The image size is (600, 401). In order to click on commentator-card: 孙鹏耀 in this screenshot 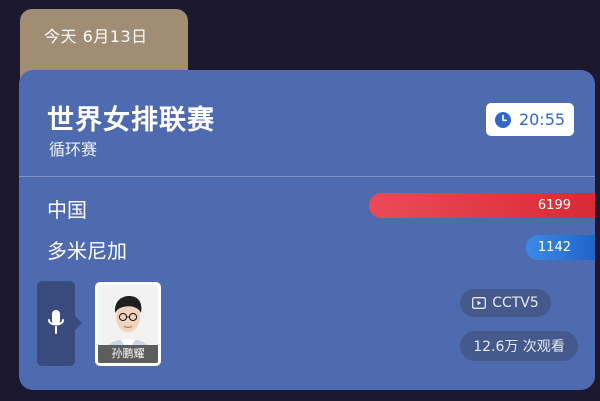, I will do `click(128, 324)`.